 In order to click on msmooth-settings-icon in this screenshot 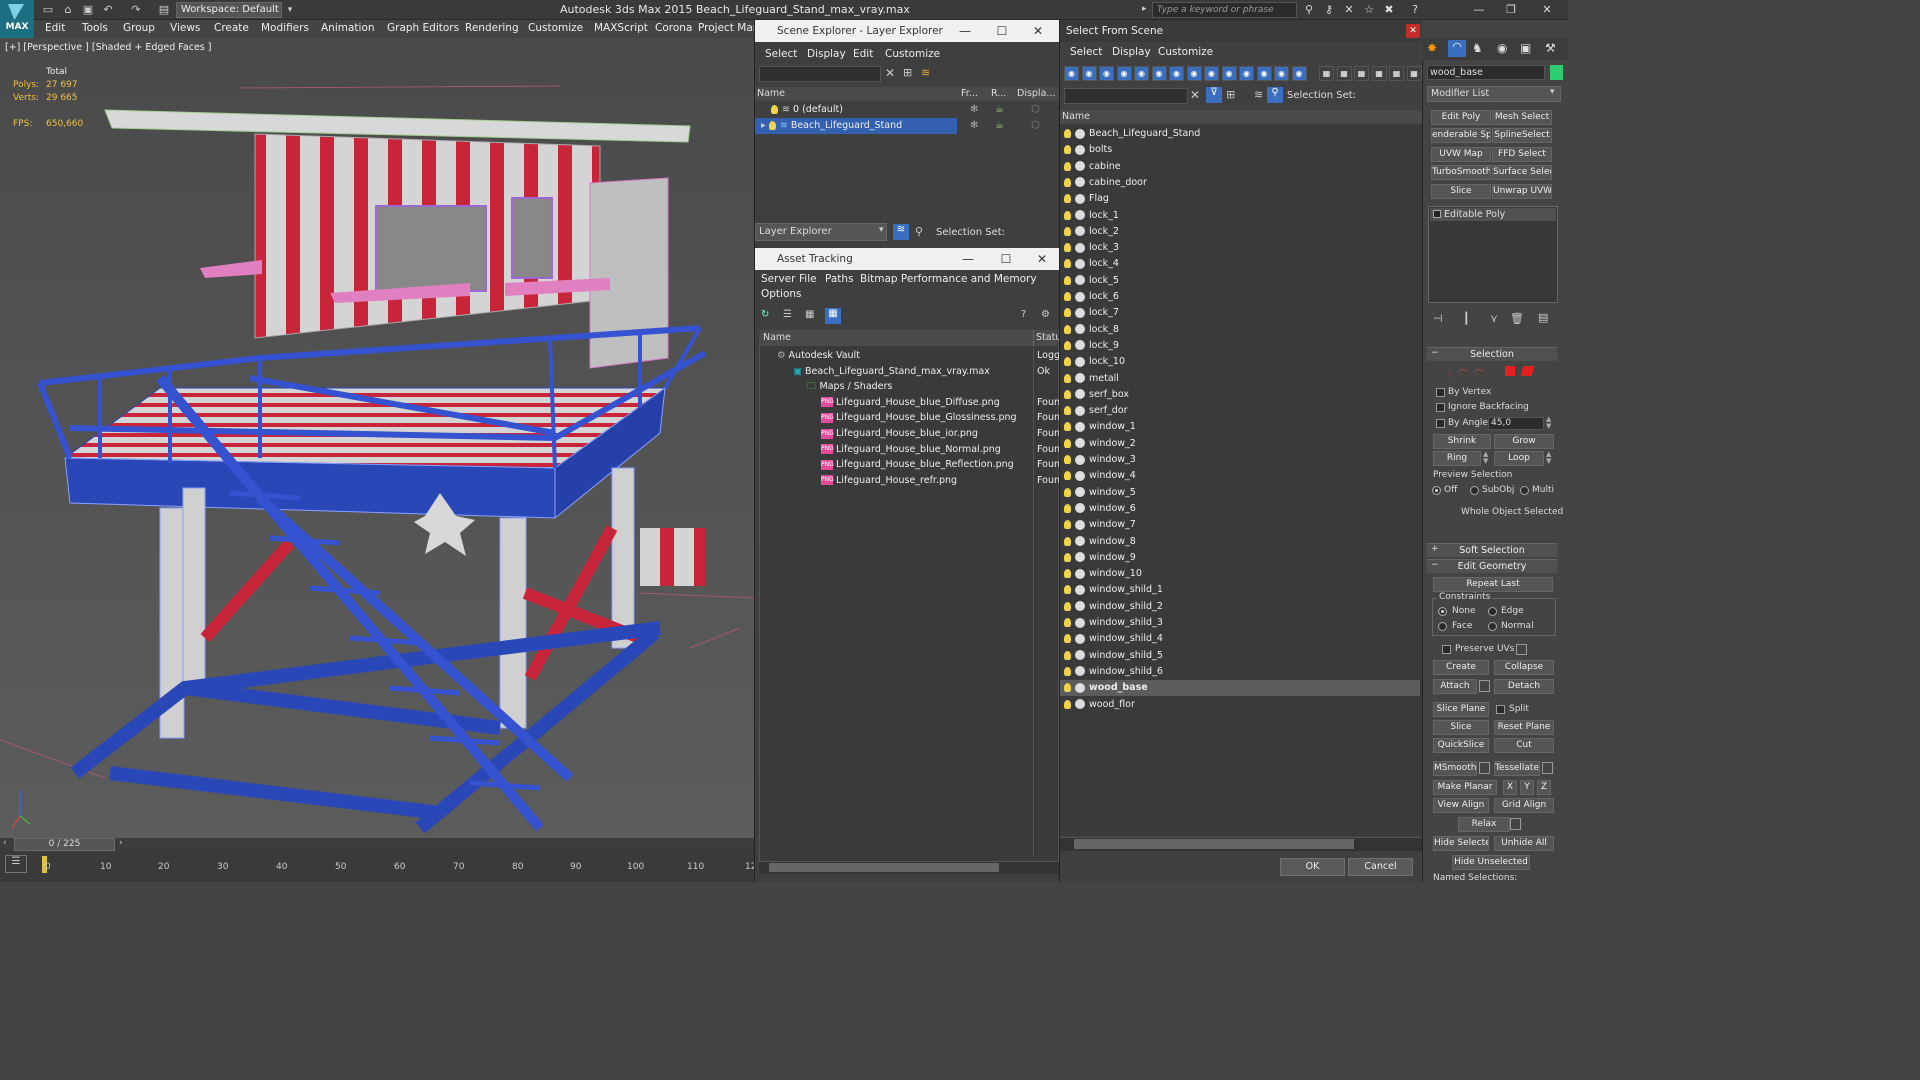, I will do `click(1484, 768)`.